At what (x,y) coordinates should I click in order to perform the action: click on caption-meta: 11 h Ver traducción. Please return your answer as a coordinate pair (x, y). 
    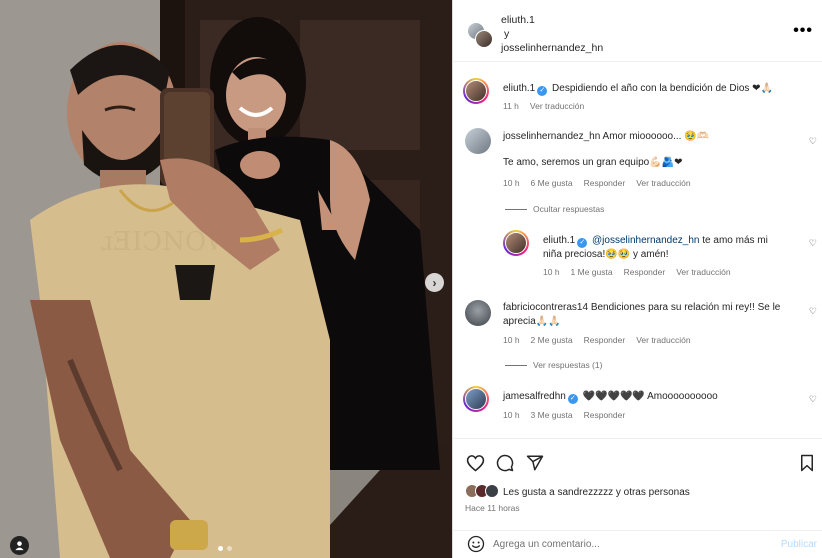
    Looking at the image, I should click on (543, 106).